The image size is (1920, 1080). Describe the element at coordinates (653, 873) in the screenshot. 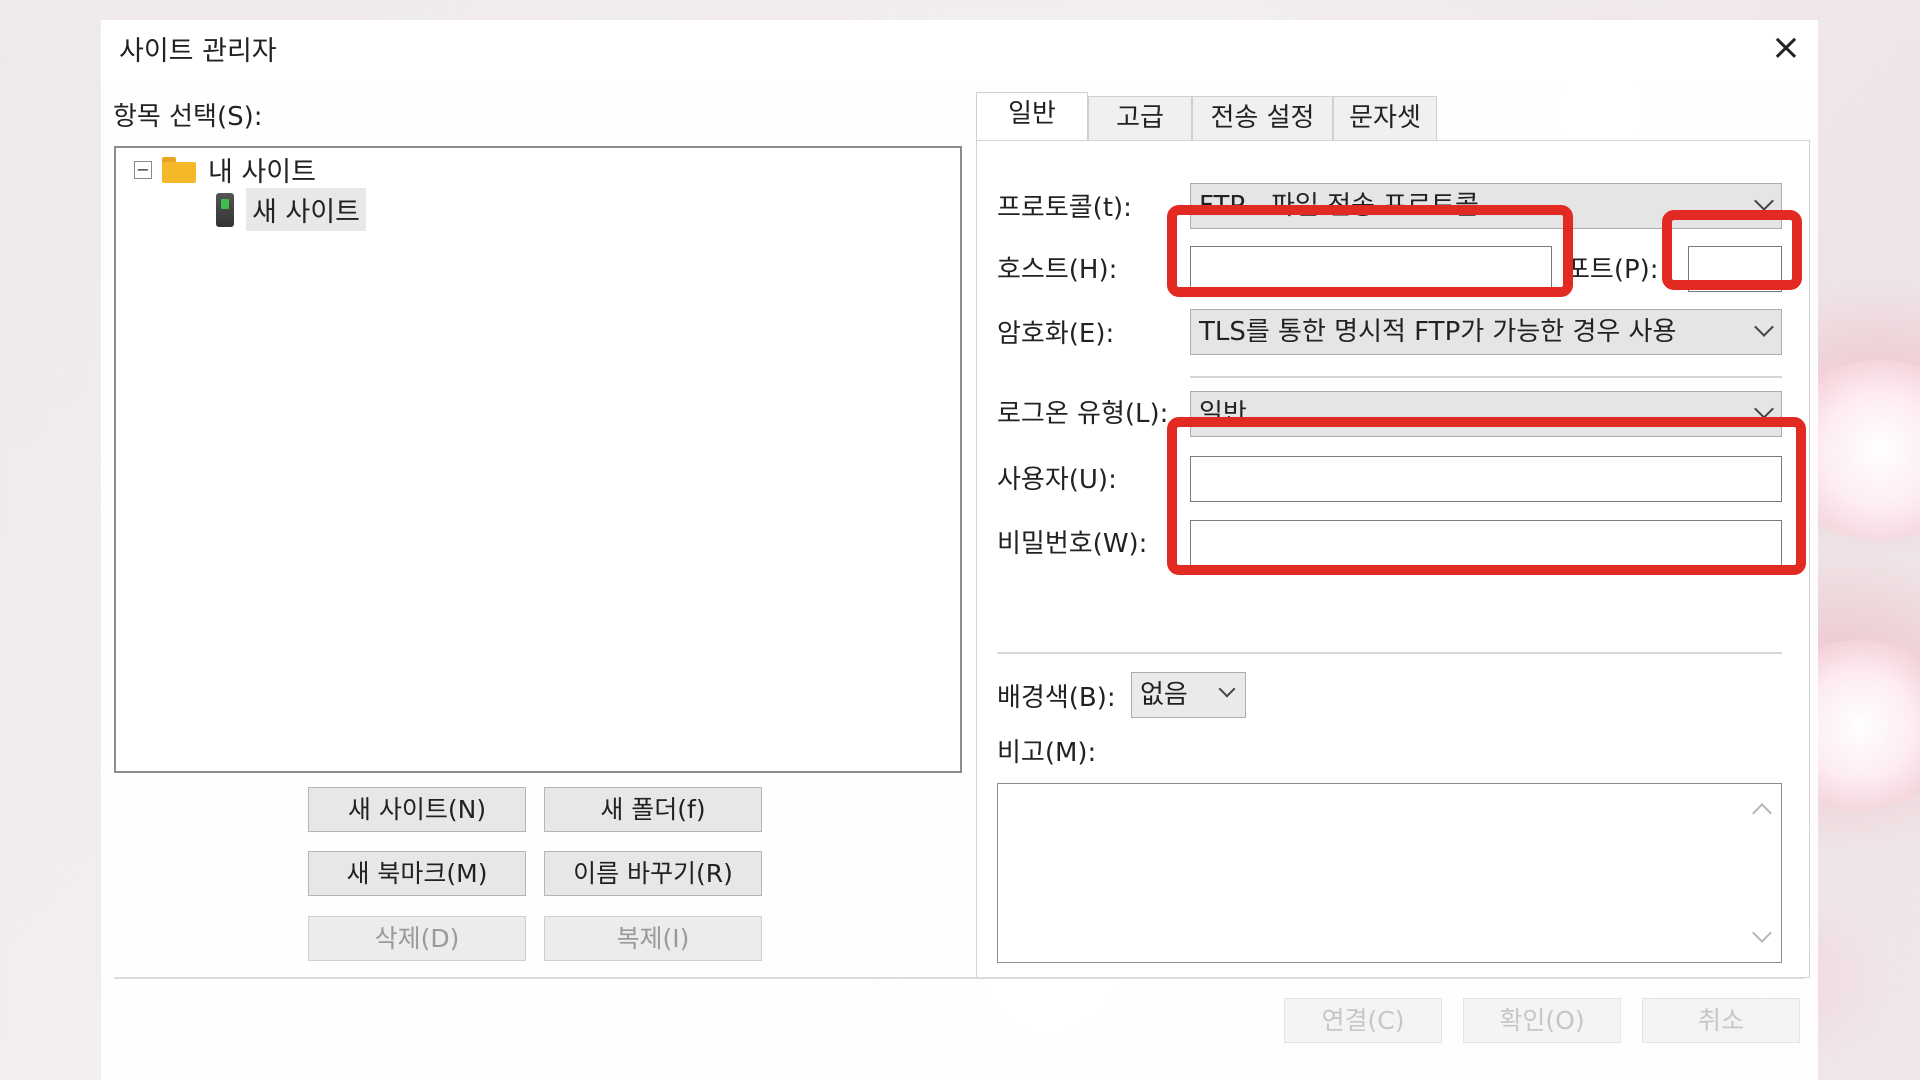

I see `rename-button: 이름 바꾸기(R)` at that location.